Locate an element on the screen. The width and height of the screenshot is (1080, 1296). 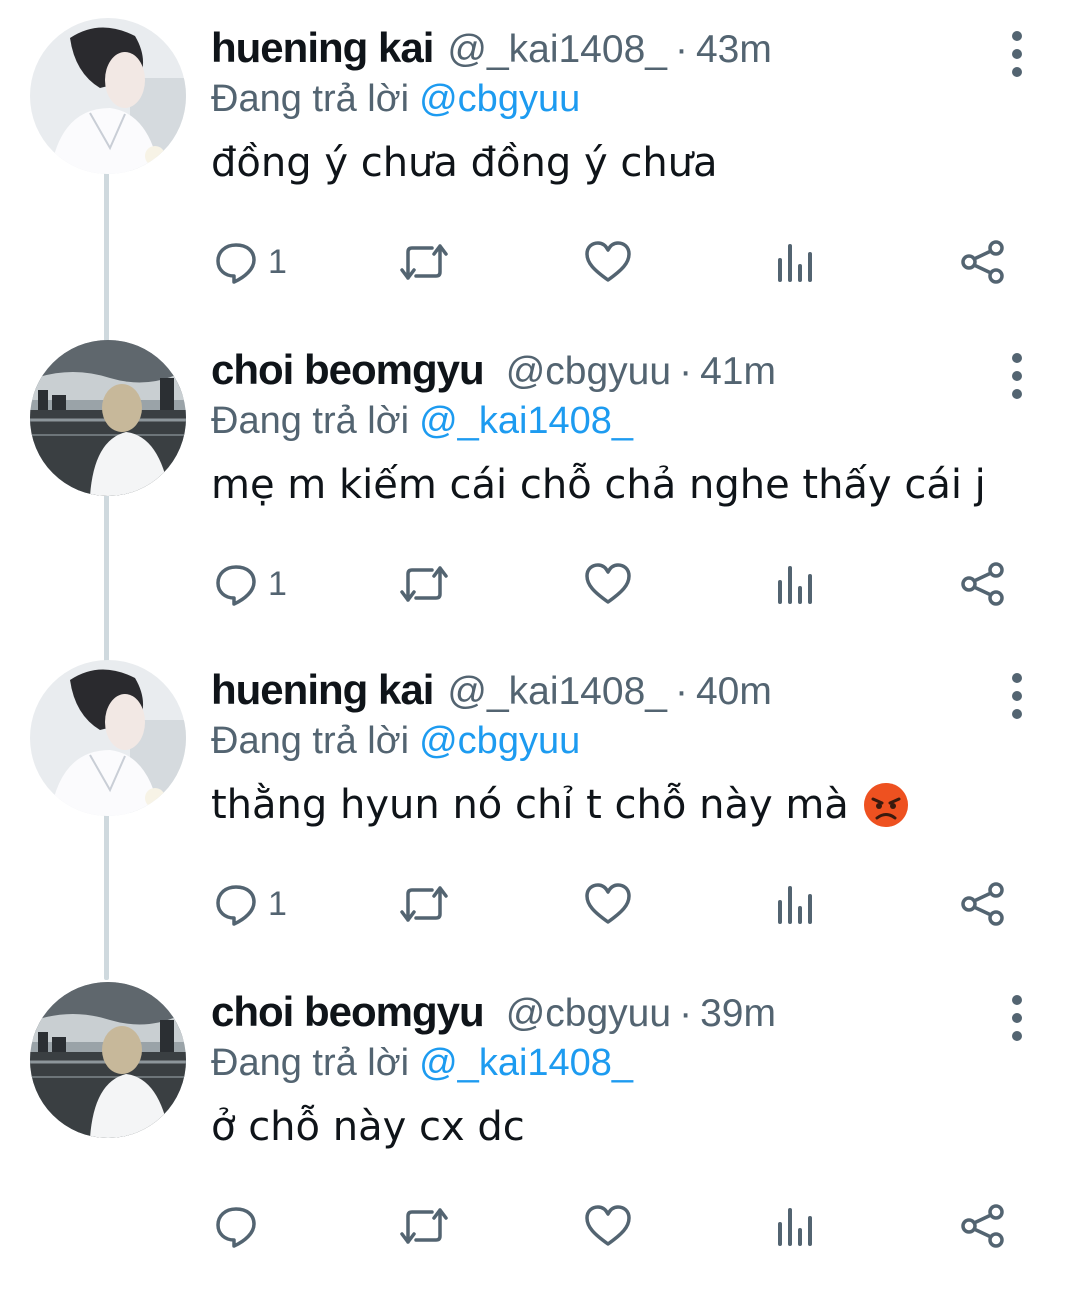
timestamp: 40m is located at coordinates (734, 692).